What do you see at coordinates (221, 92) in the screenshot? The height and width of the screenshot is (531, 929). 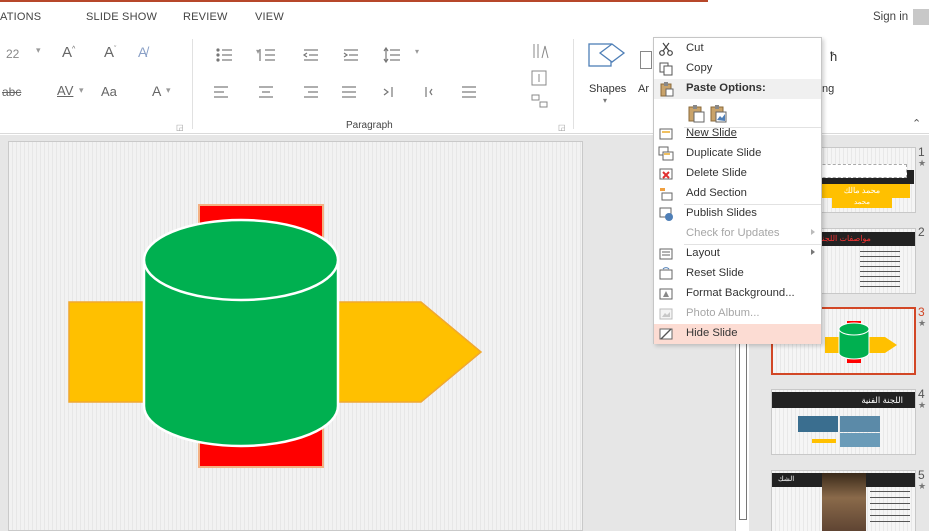 I see `align-left-icon` at bounding box center [221, 92].